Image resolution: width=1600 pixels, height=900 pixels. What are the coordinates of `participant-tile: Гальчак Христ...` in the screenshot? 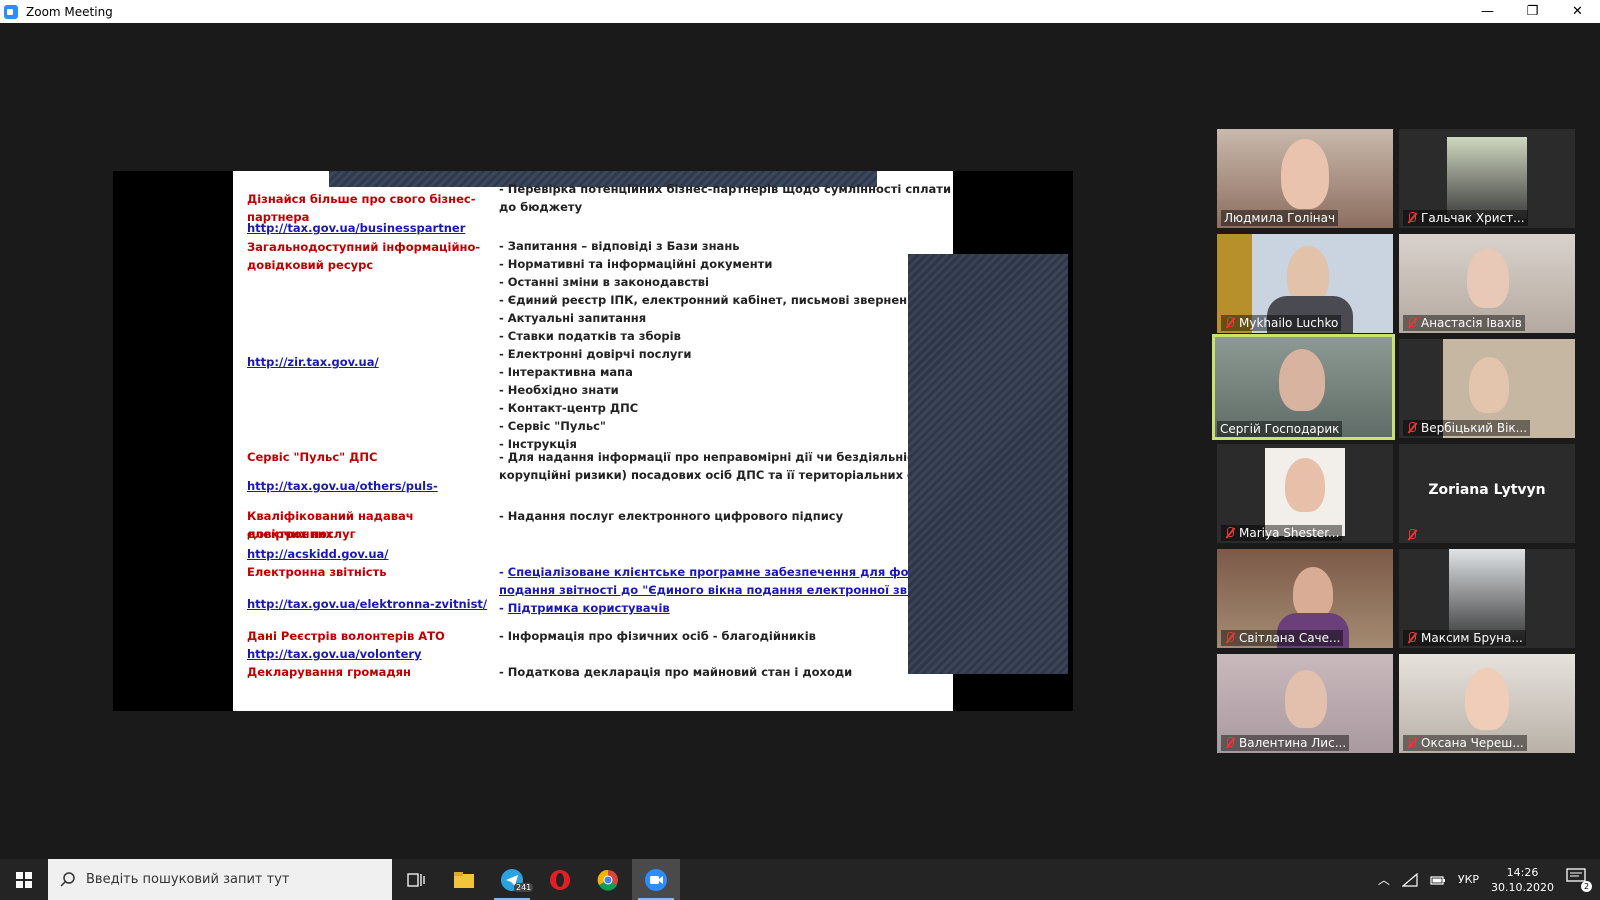 It's located at (1487, 178).